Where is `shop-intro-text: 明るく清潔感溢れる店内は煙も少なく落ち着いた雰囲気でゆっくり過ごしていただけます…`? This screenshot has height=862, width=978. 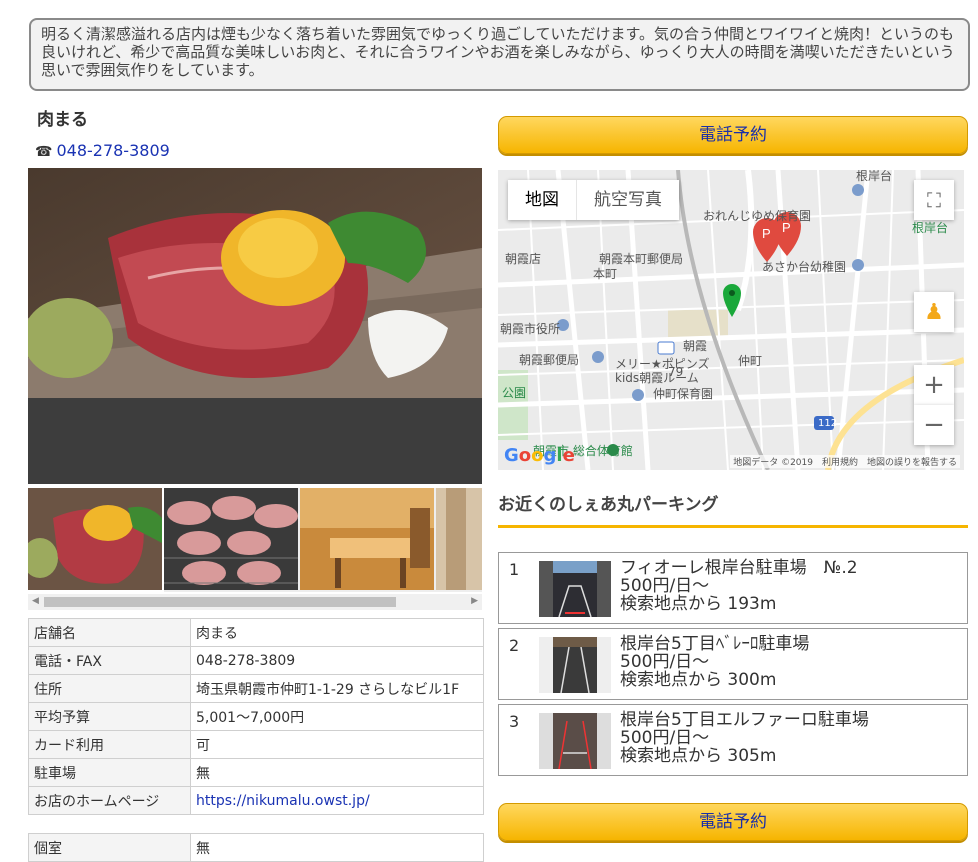
shop-intro-text: 明るく清潔感溢れる店内は煙も少なく落ち着いた雰囲気でゆっくり過ごしていただけます… is located at coordinates (499, 54).